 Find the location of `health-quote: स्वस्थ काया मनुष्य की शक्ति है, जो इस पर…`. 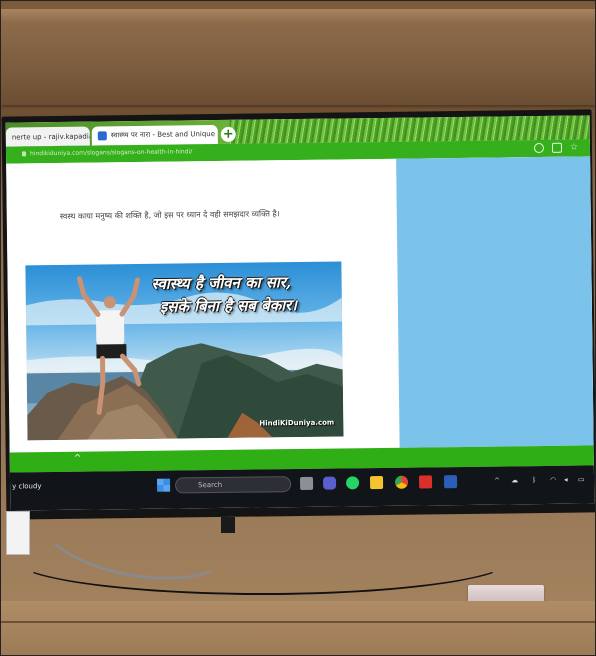

health-quote: स्वस्थ काया मनुष्य की शक्ति है, जो इस पर… is located at coordinates (169, 215).